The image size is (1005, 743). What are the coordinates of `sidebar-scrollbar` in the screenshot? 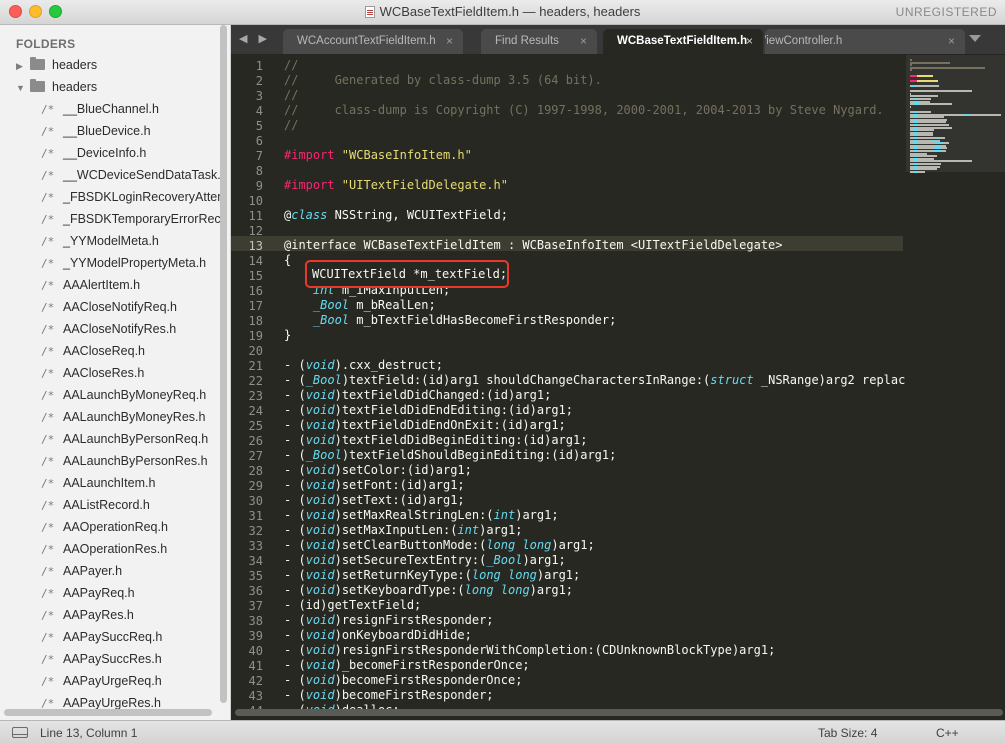 It's located at (223, 364).